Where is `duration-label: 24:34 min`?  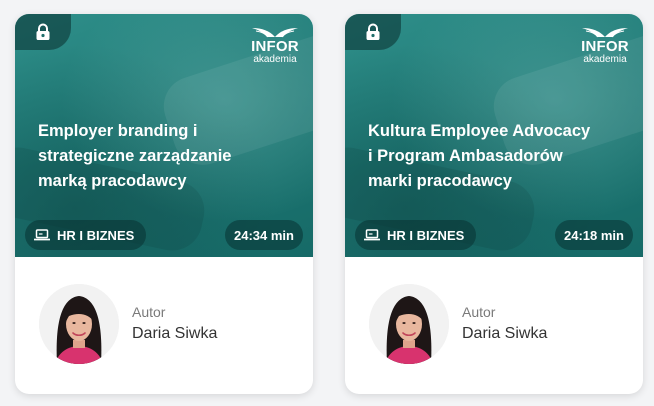
duration-label: 24:34 min is located at coordinates (264, 235).